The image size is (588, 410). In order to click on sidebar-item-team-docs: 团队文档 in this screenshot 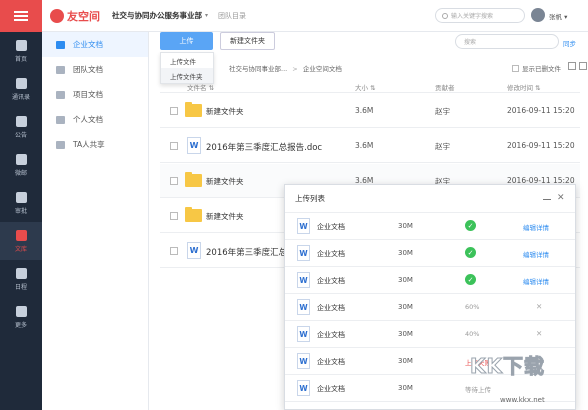, I will do `click(95, 69)`.